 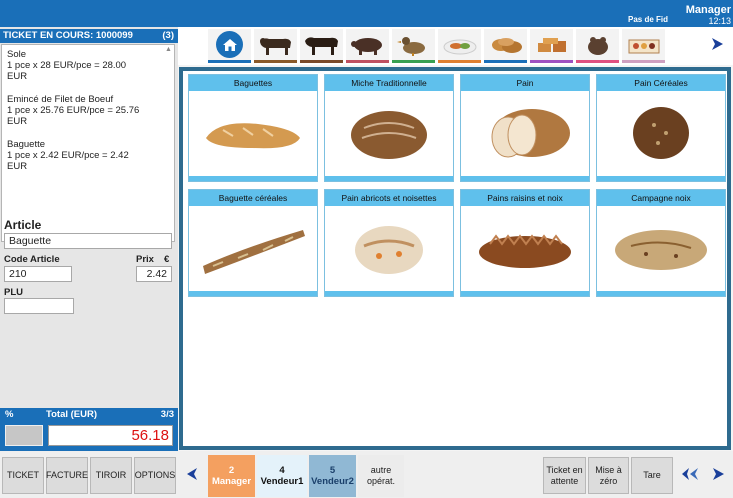 I want to click on current-user: Manager, so click(x=708, y=10).